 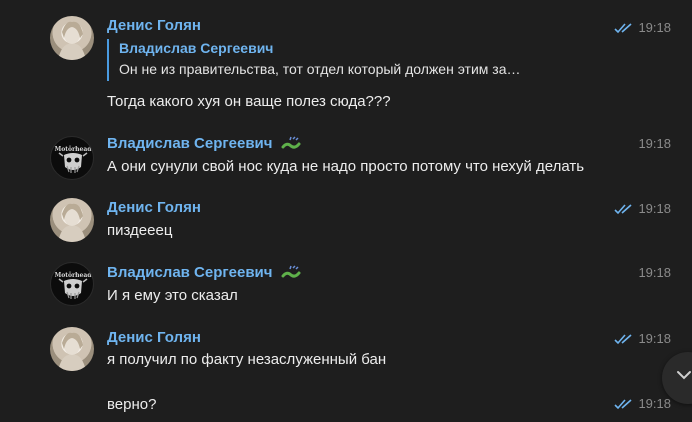 What do you see at coordinates (132, 404) in the screenshot?
I see `message-text: верно?` at bounding box center [132, 404].